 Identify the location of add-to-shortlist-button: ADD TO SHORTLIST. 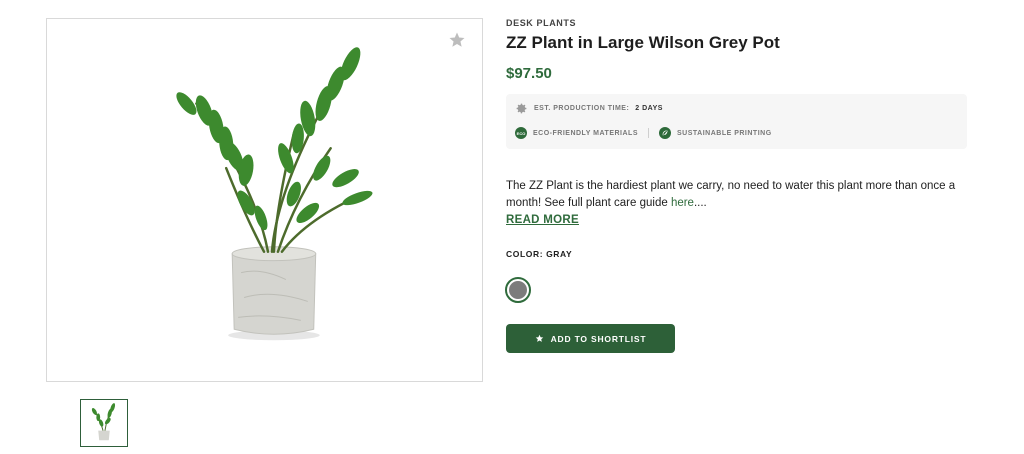
(590, 338).